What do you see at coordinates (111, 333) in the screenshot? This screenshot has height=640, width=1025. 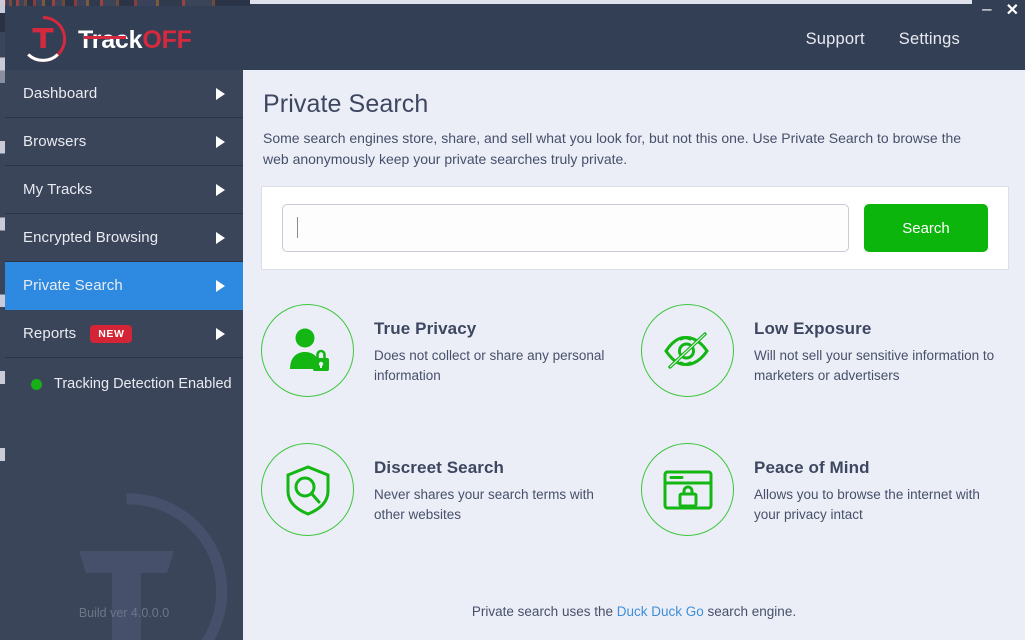 I see `status-badge: NEW` at bounding box center [111, 333].